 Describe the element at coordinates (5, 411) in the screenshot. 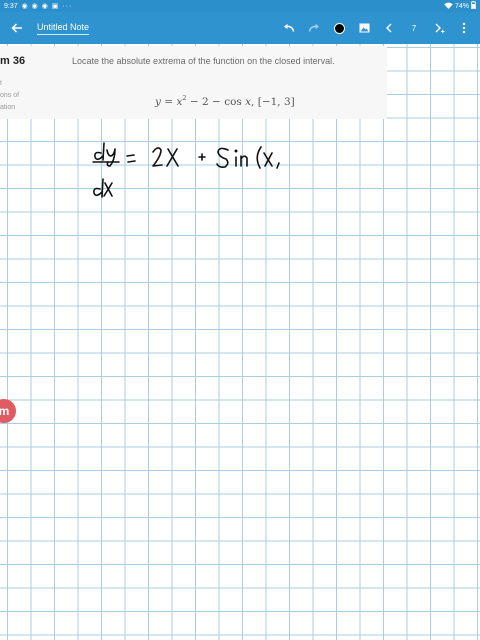

I see `logo-letter: m` at that location.